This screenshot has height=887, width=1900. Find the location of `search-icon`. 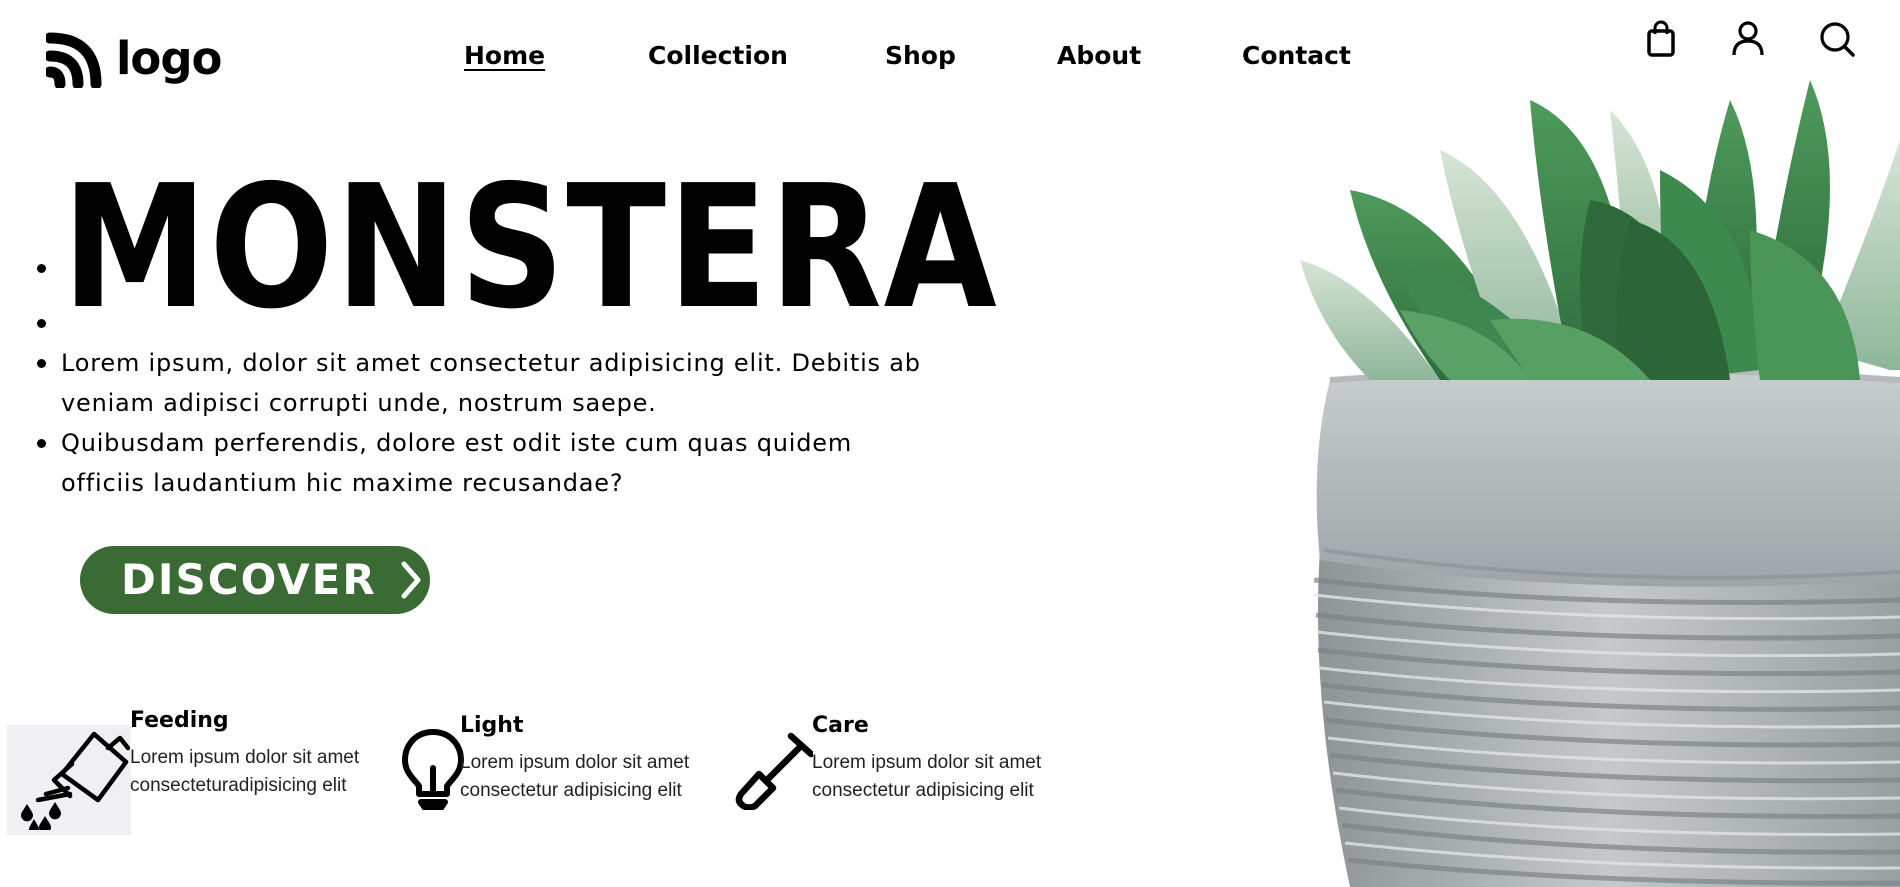

search-icon is located at coordinates (1837, 39).